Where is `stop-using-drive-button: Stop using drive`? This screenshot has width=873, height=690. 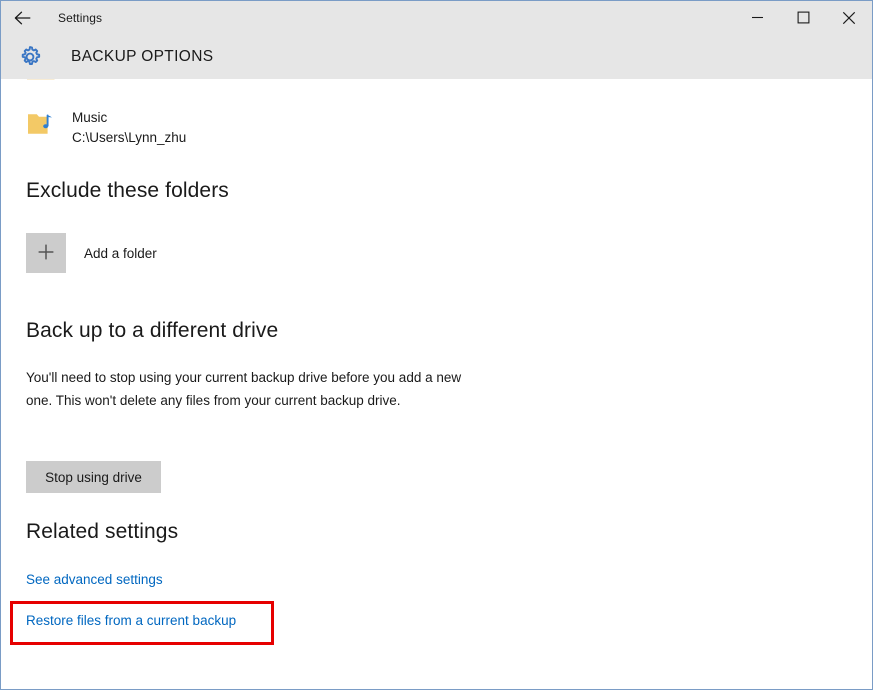 stop-using-drive-button: Stop using drive is located at coordinates (93, 477).